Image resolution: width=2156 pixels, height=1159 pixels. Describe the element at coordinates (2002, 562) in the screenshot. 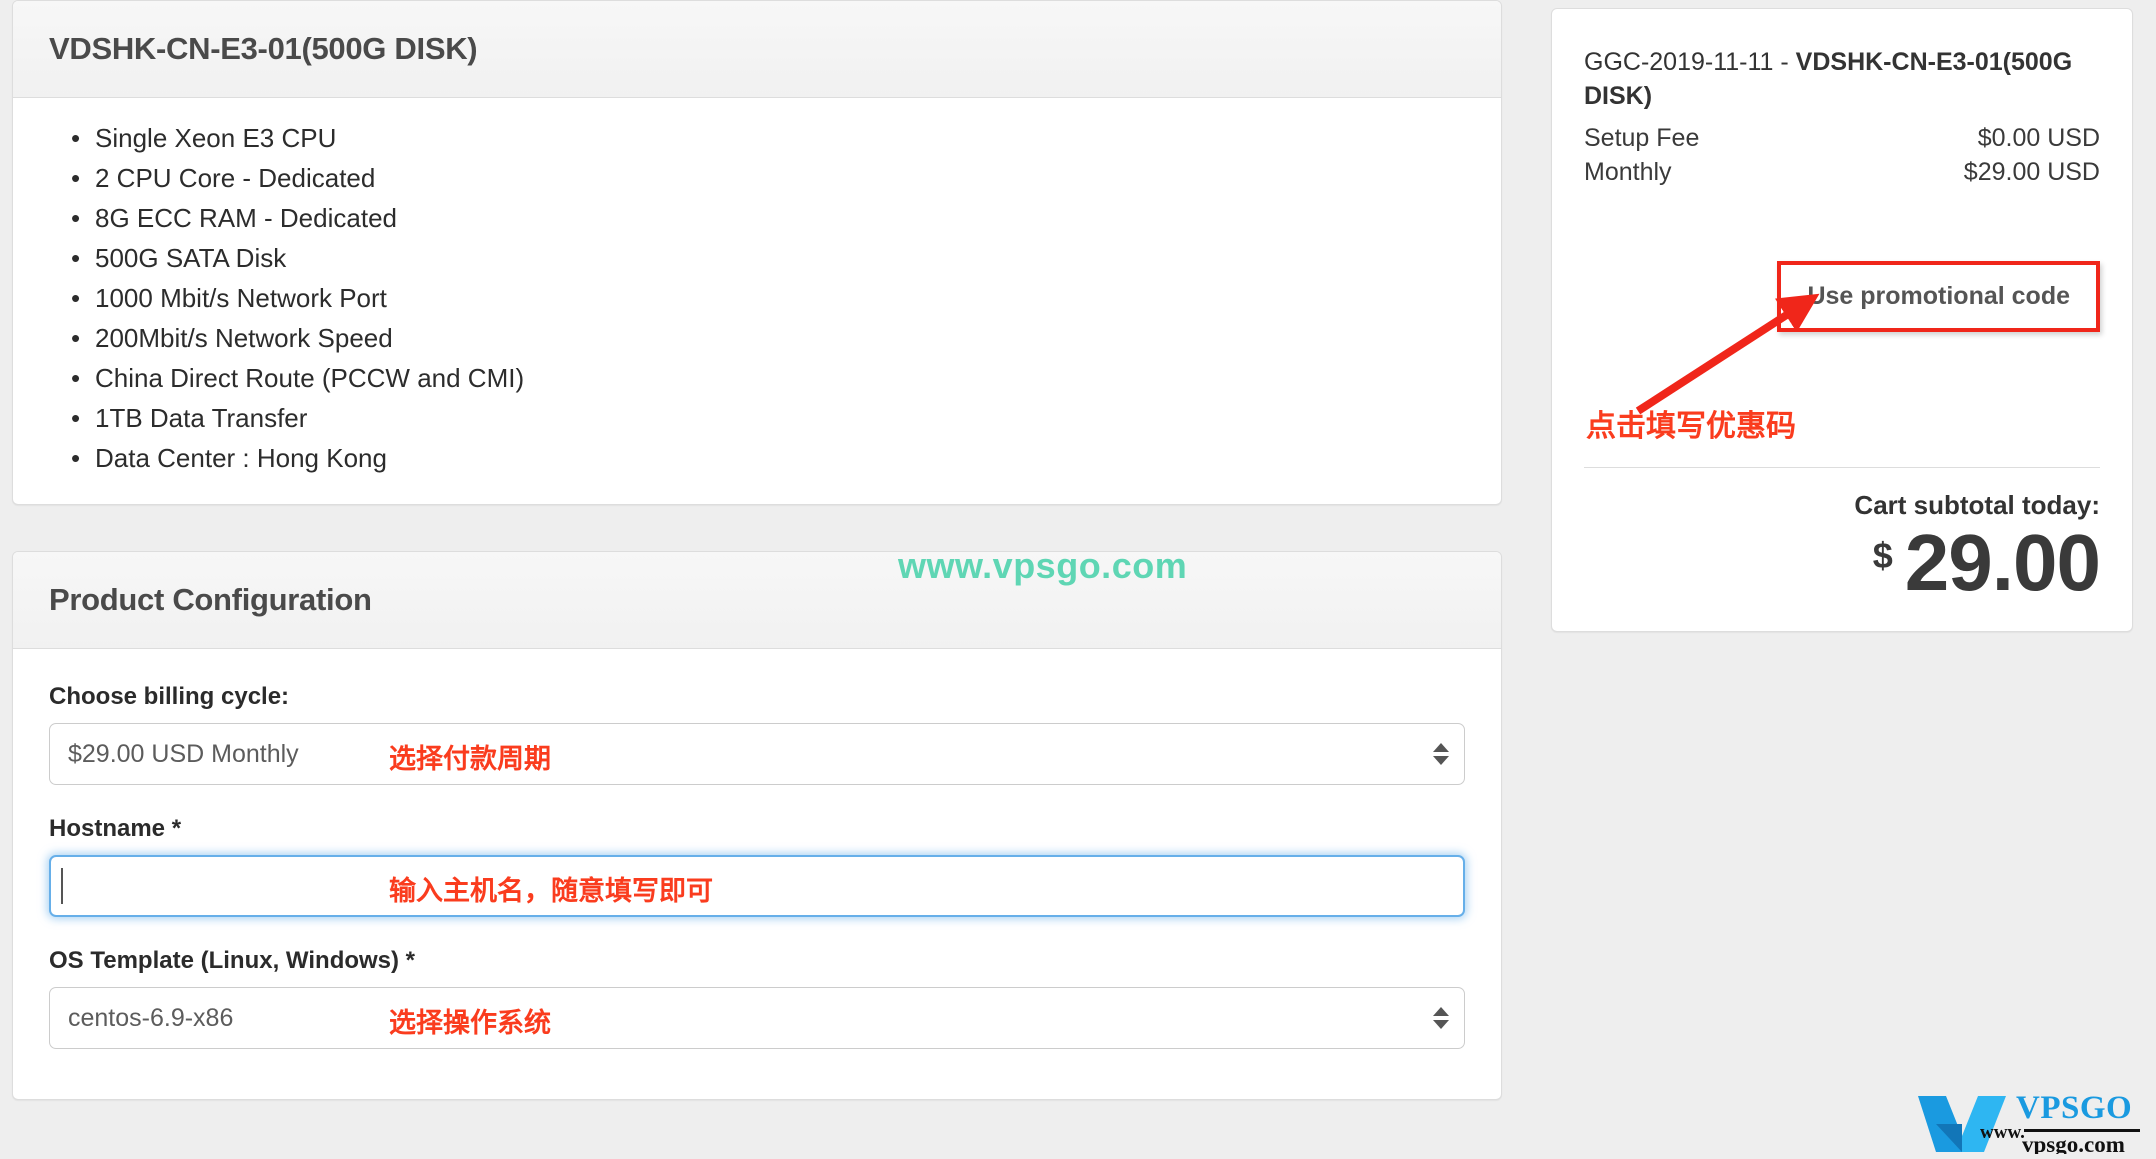

I see `cart-subtotal-amount: 29.00` at that location.